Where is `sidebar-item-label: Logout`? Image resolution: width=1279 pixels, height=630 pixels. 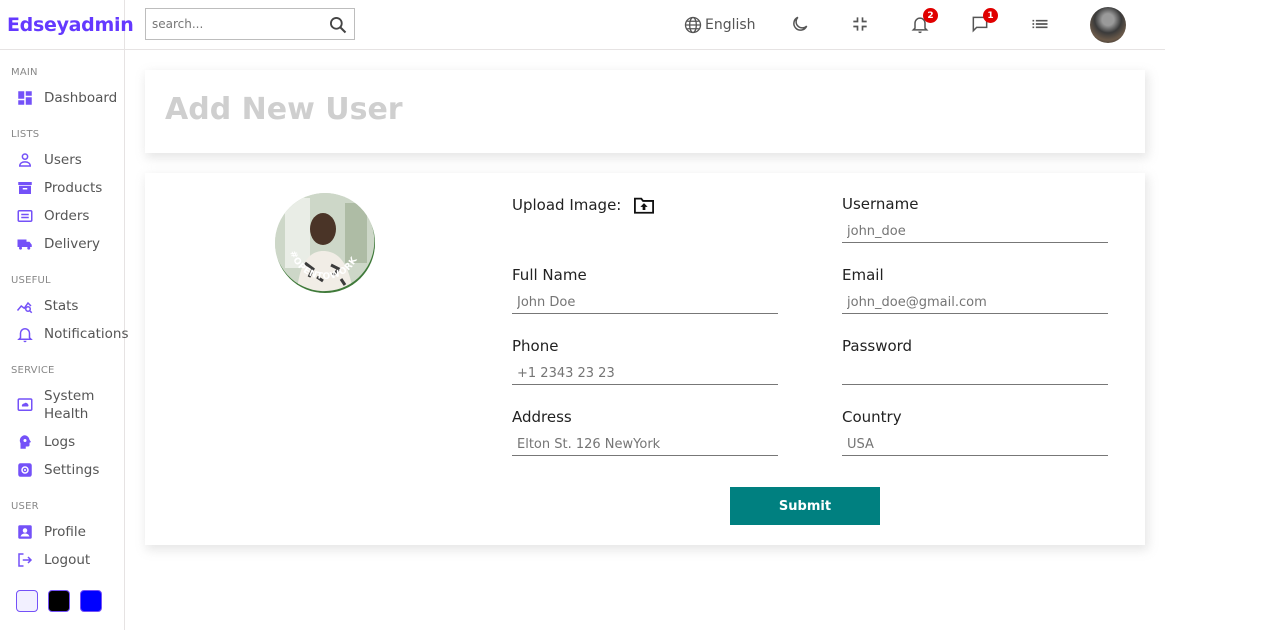
sidebar-item-label: Logout is located at coordinates (67, 560).